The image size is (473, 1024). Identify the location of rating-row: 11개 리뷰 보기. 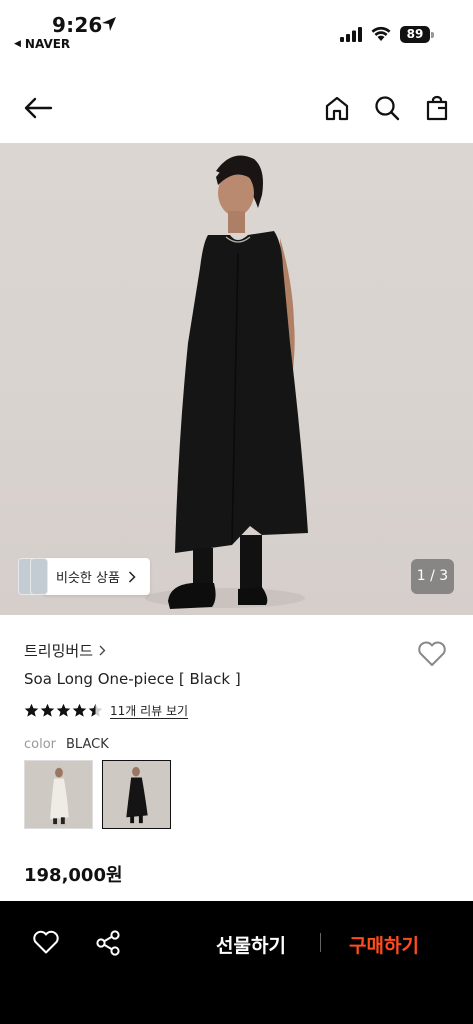
(106, 710).